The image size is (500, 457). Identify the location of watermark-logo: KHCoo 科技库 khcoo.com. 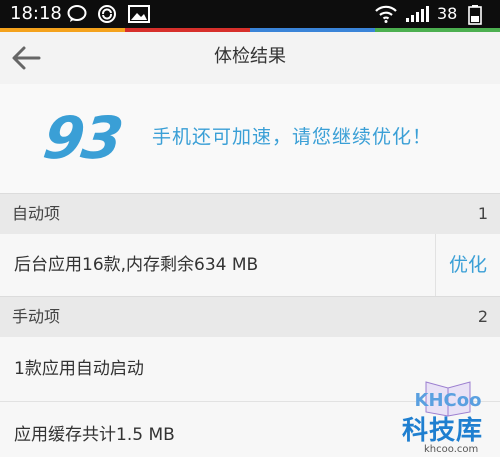
(448, 417).